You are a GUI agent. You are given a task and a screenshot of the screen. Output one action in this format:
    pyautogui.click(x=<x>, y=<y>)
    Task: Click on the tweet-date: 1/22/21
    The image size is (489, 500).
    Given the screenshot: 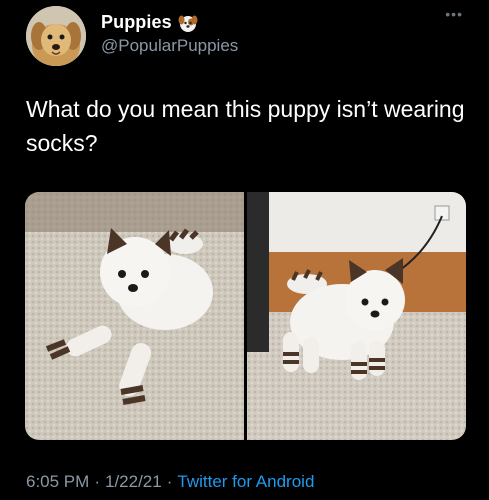 What is the action you would take?
    pyautogui.click(x=133, y=482)
    